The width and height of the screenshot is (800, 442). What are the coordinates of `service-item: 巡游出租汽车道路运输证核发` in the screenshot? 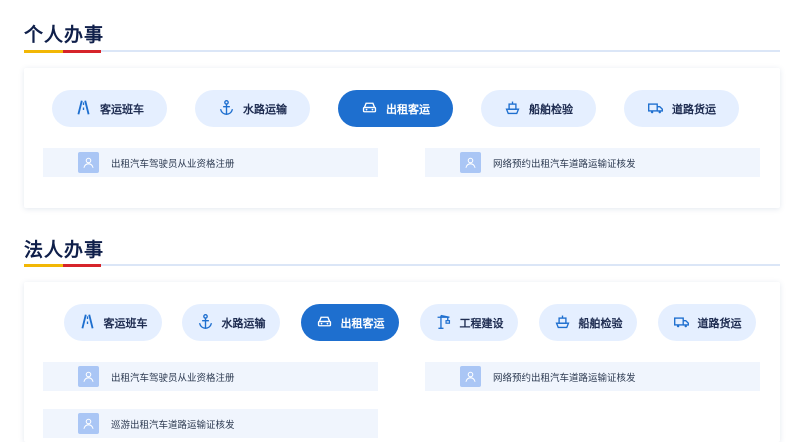 It's located at (210, 423).